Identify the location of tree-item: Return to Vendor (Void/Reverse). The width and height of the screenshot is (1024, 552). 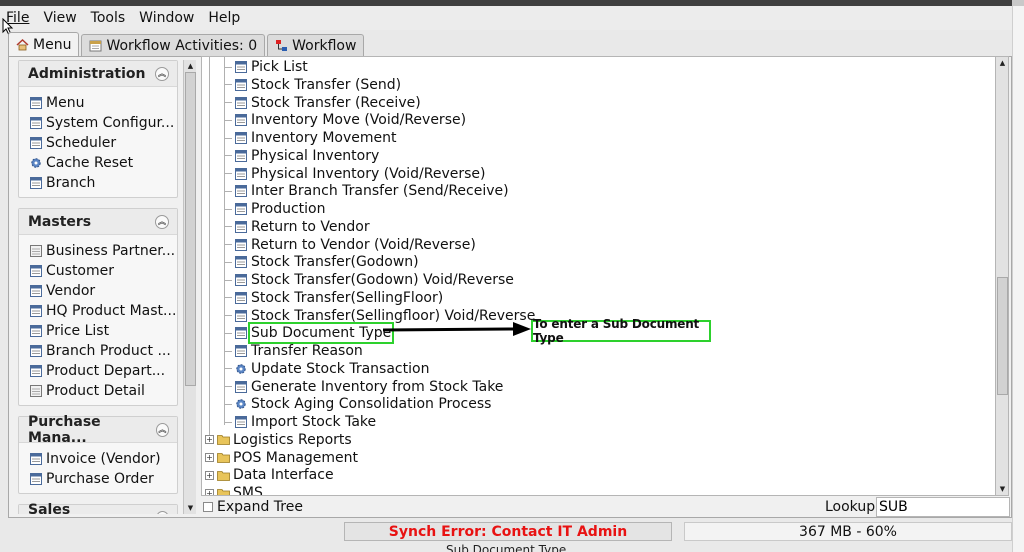
(350, 245).